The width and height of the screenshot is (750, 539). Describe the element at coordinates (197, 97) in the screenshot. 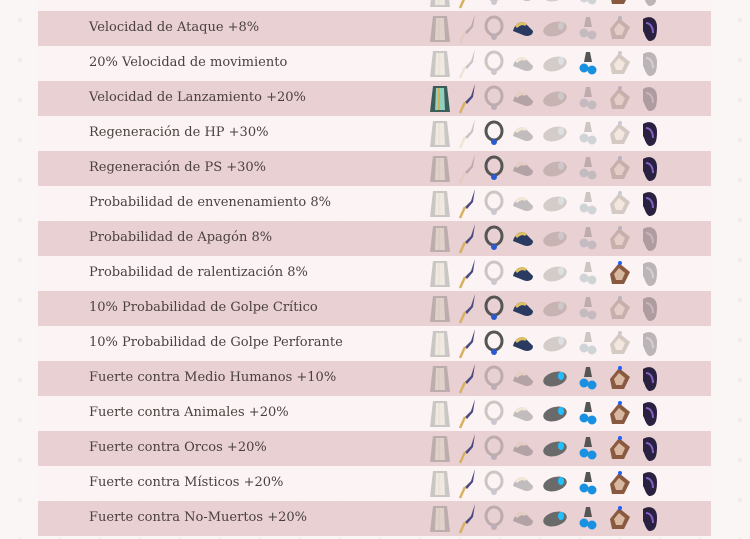

I see `bonus-label: Velocidad de Lanzamiento +20%` at that location.